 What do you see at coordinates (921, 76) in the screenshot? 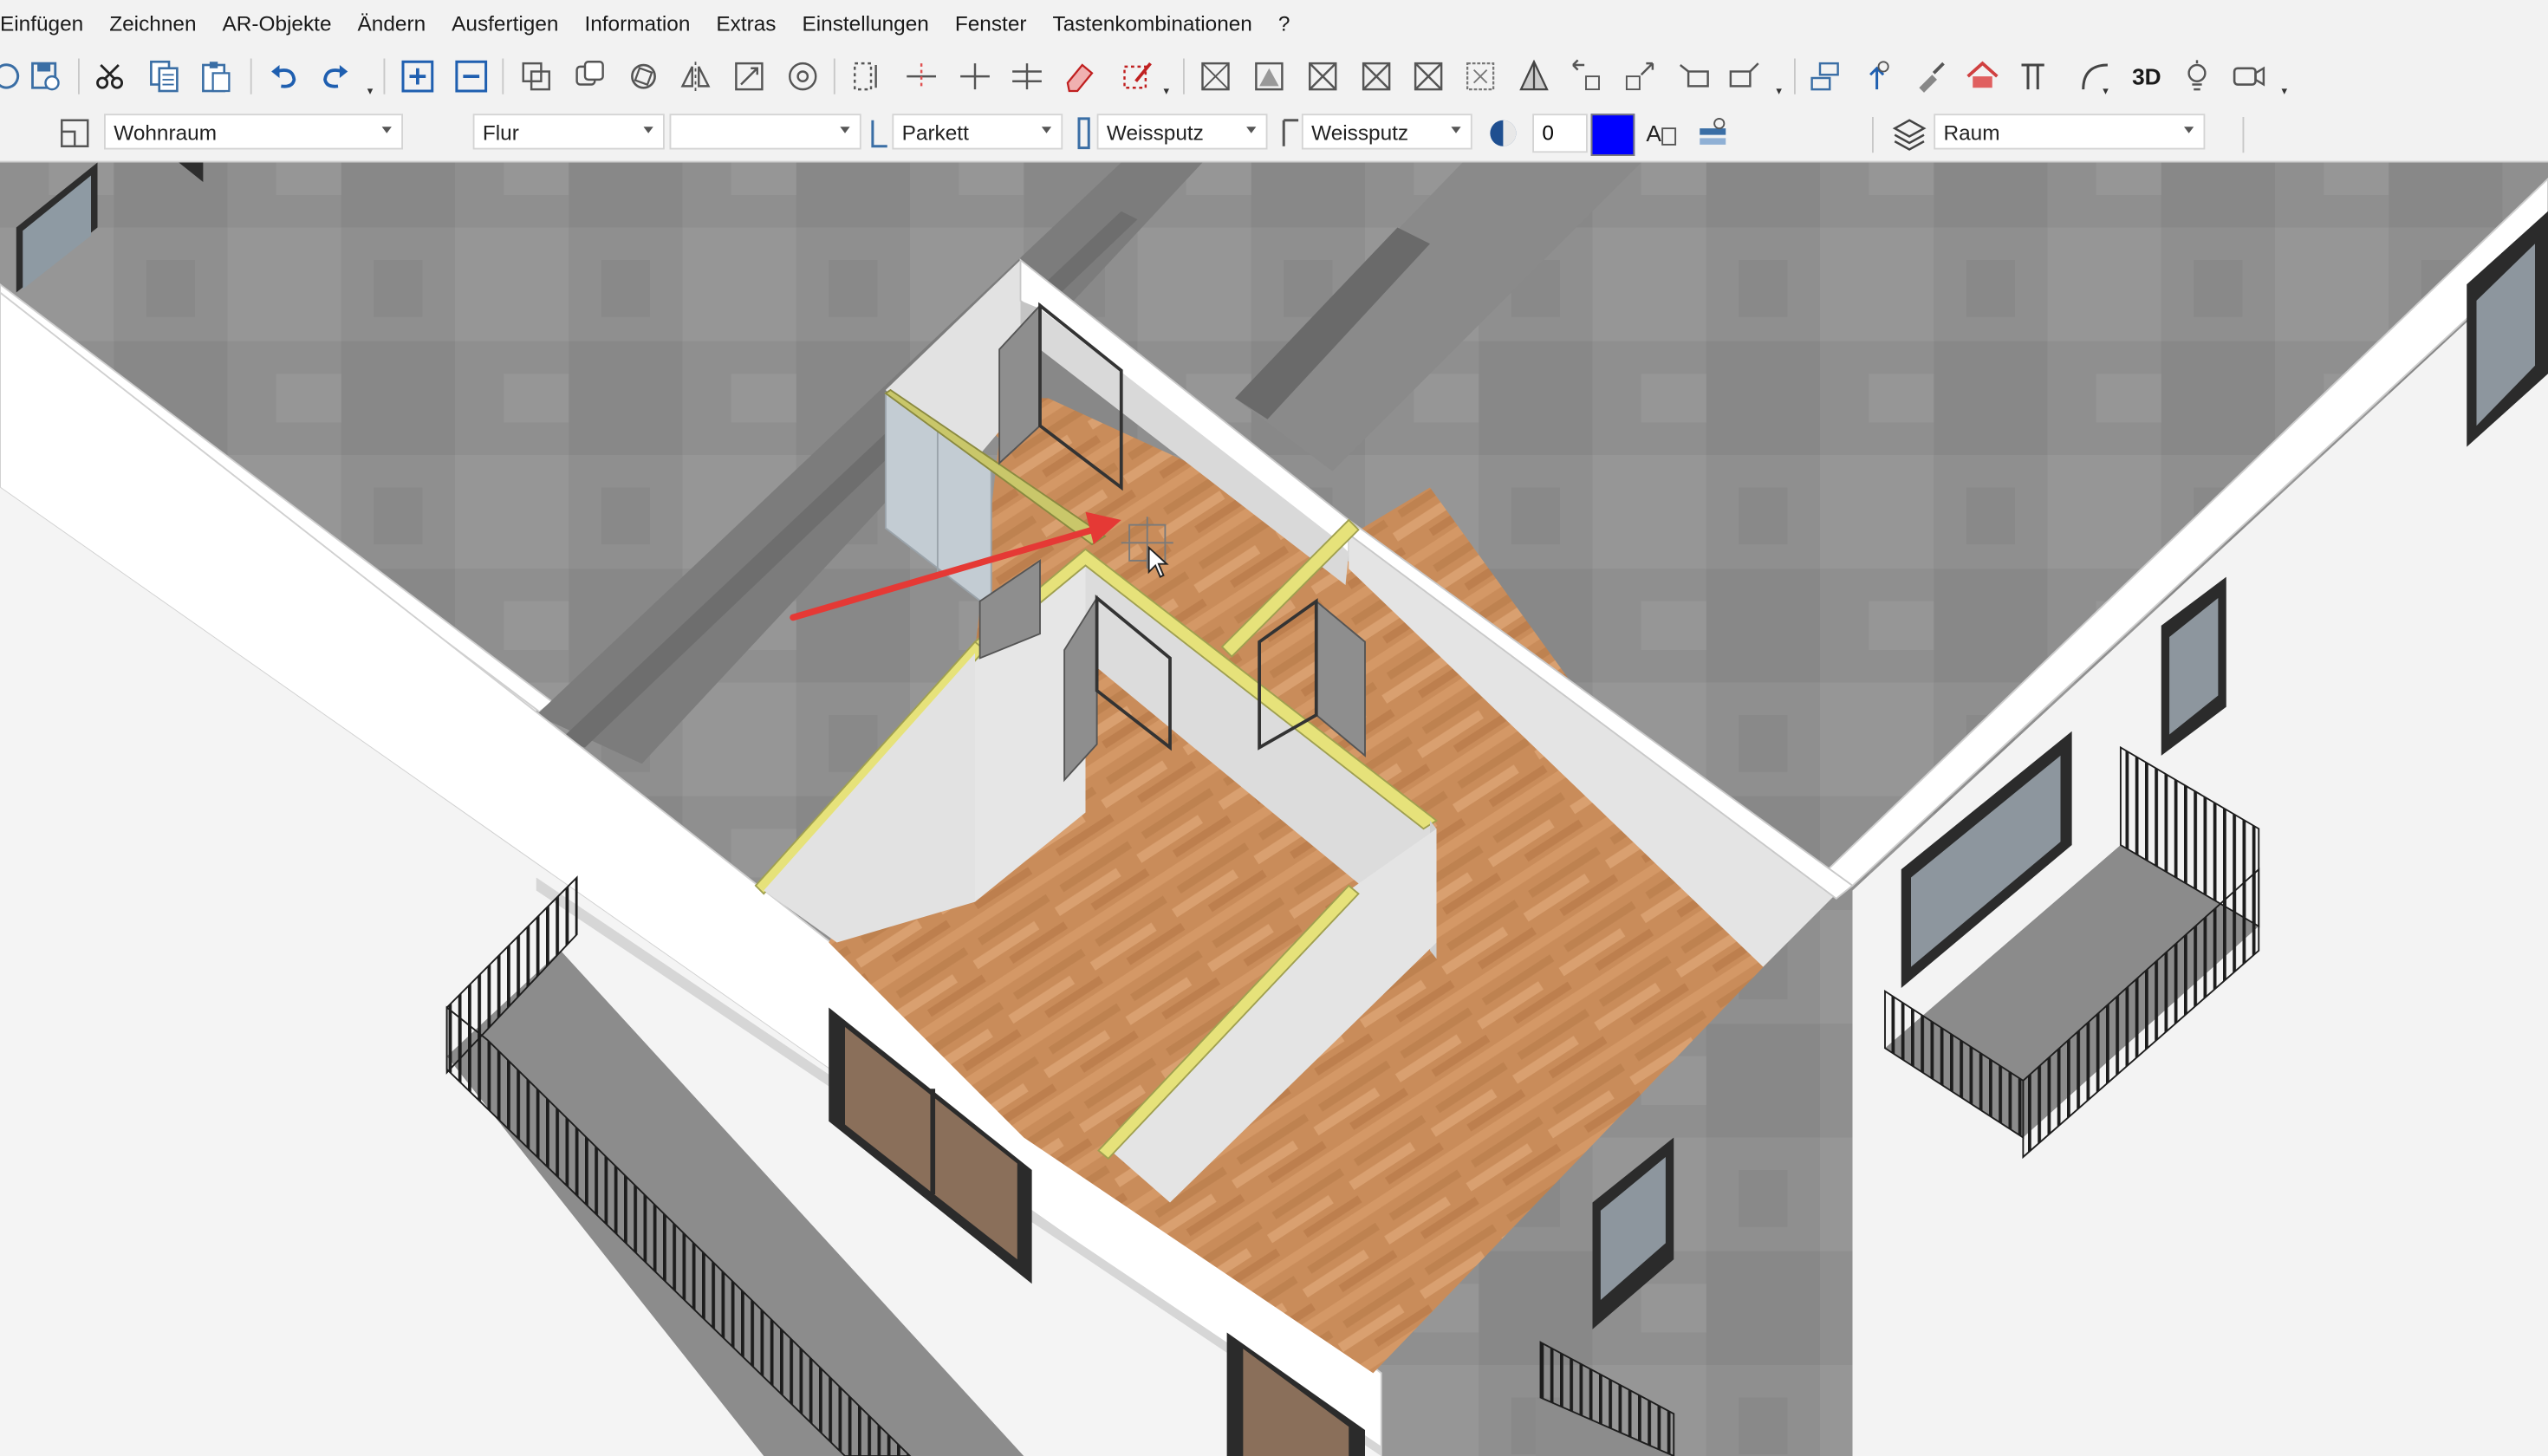
I see `extend-line-icon` at bounding box center [921, 76].